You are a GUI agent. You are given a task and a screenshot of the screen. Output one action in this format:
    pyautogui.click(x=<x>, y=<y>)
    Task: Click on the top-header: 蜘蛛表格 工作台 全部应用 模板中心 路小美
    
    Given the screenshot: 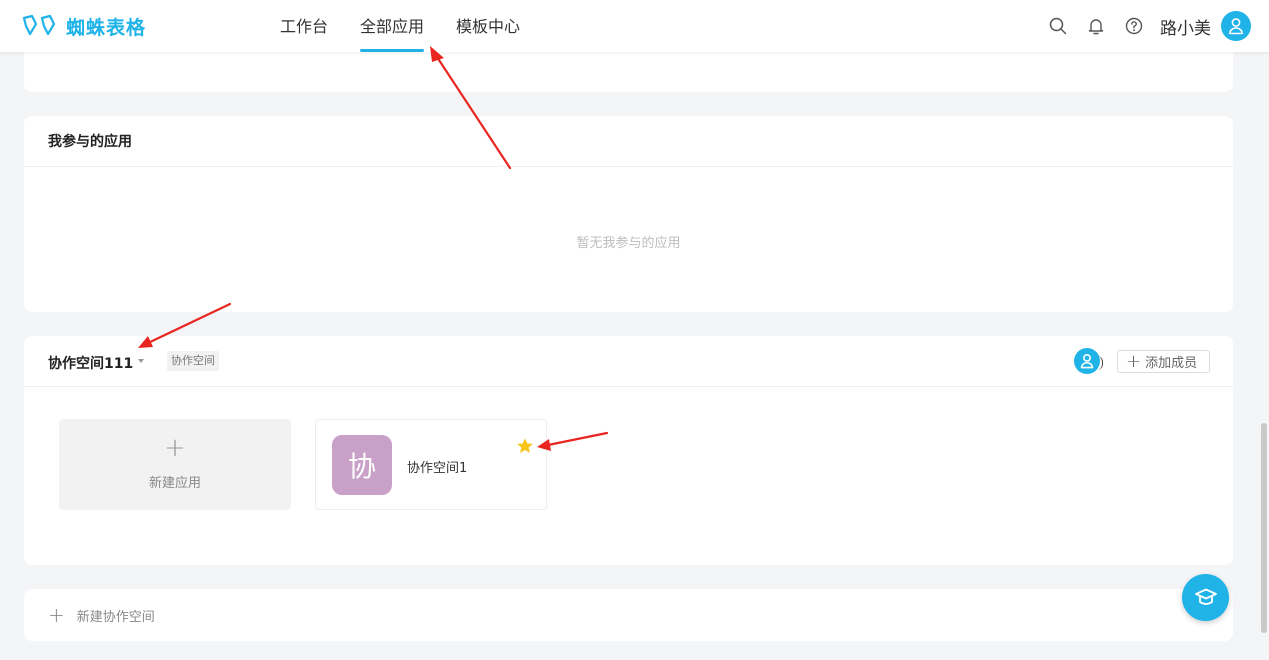 What is the action you would take?
    pyautogui.click(x=634, y=26)
    